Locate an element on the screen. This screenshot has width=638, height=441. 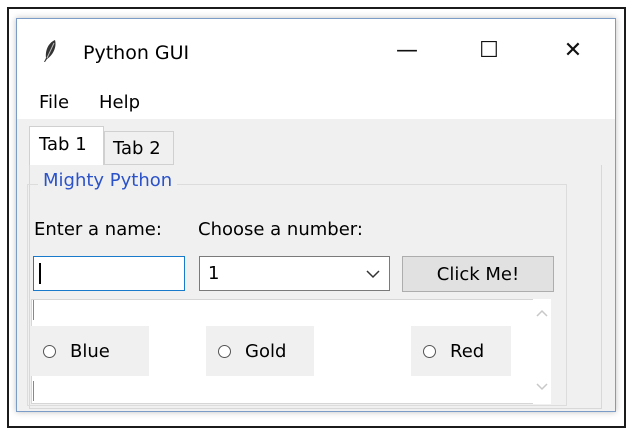
click-me-button: Click Me! is located at coordinates (478, 274).